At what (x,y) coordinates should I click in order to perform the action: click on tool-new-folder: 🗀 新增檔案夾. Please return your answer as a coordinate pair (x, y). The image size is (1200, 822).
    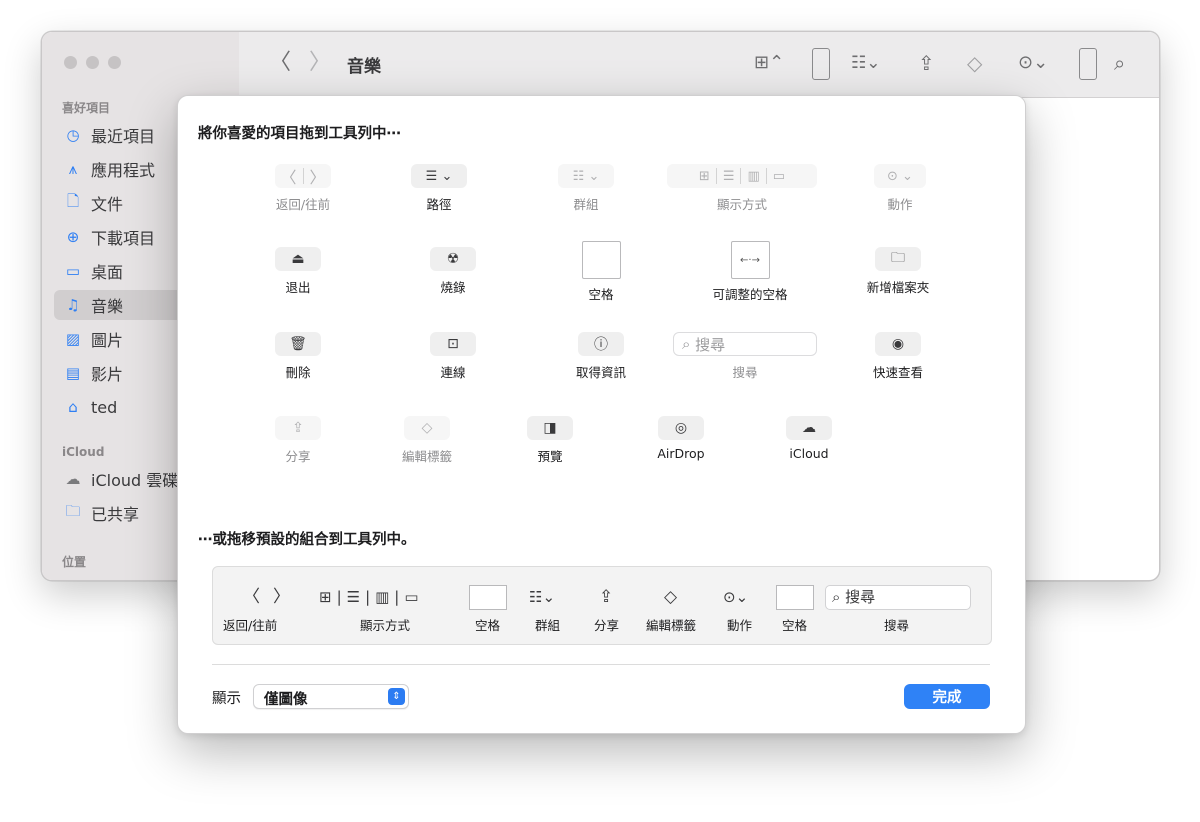
    Looking at the image, I should click on (898, 271).